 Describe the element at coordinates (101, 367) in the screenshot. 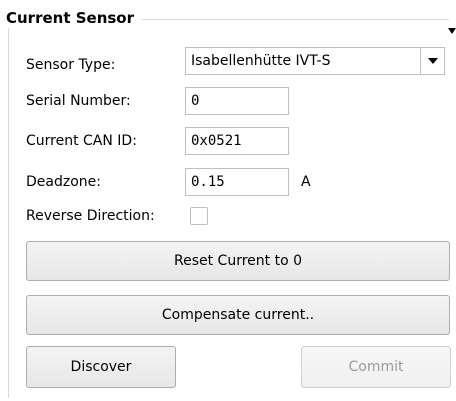

I see `discover-button: Discover` at that location.